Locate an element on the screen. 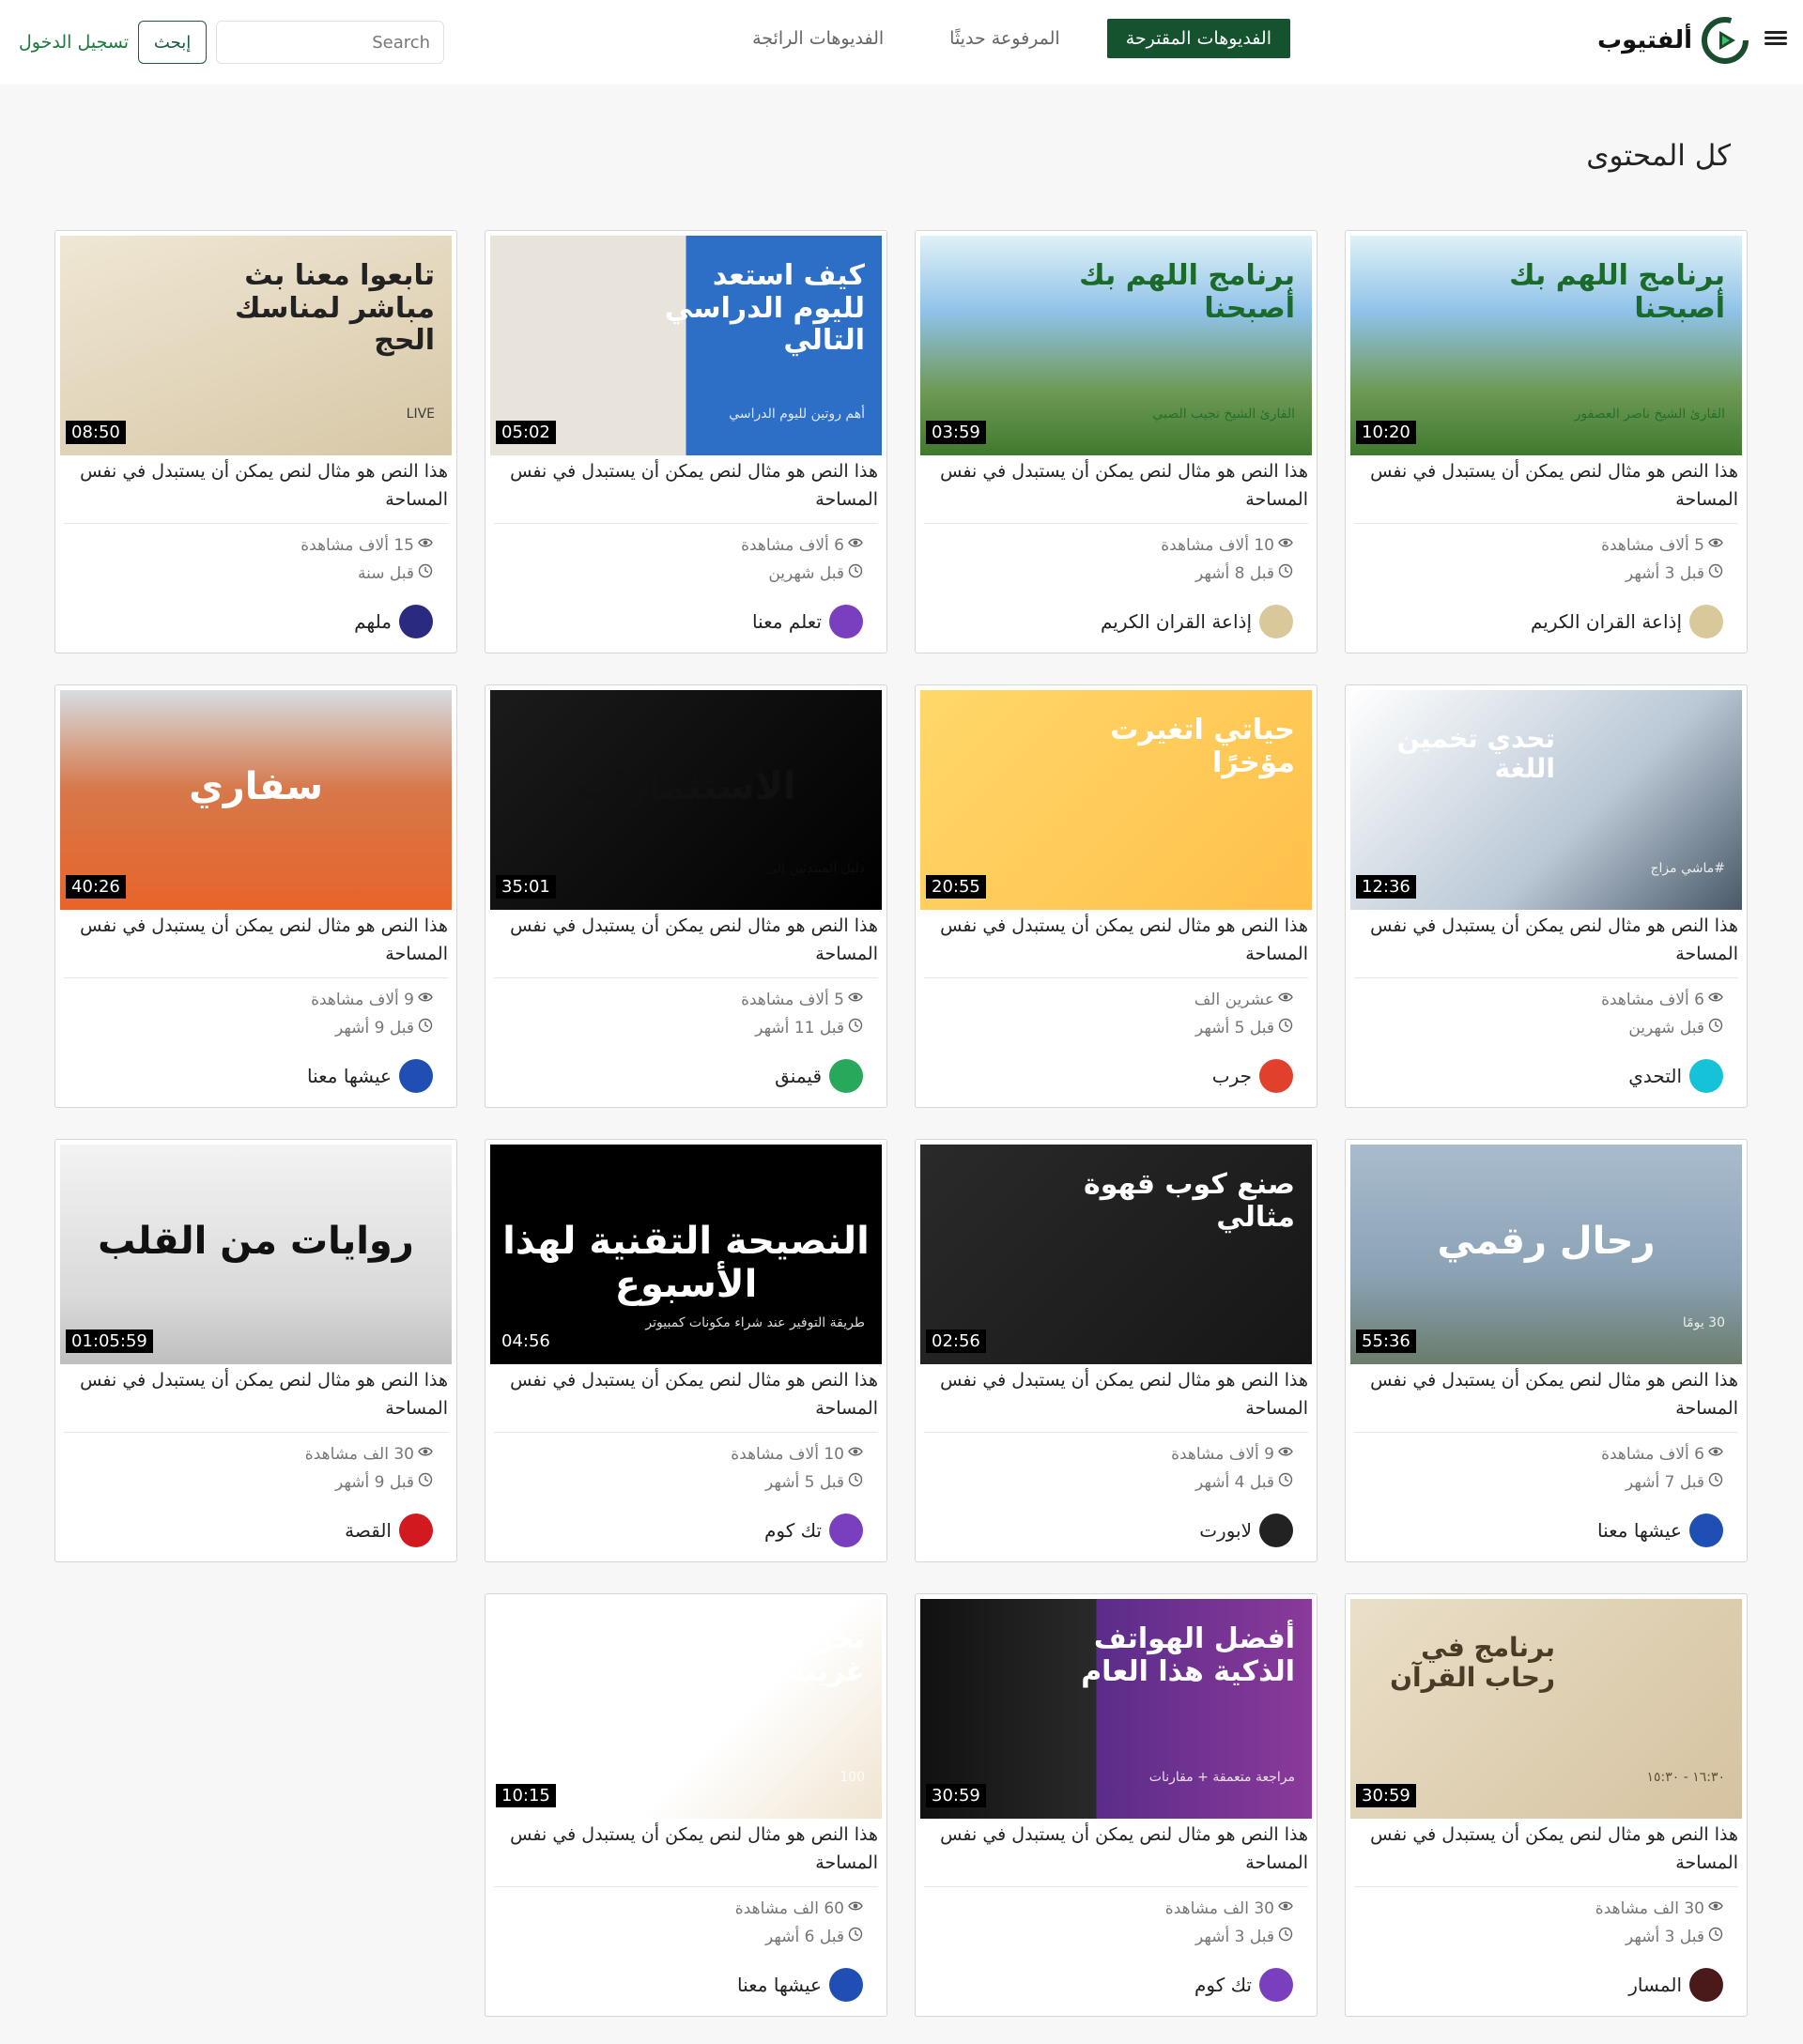  thumbnail-headline: برنامج اللهم بك أصبحنا is located at coordinates (1617, 292).